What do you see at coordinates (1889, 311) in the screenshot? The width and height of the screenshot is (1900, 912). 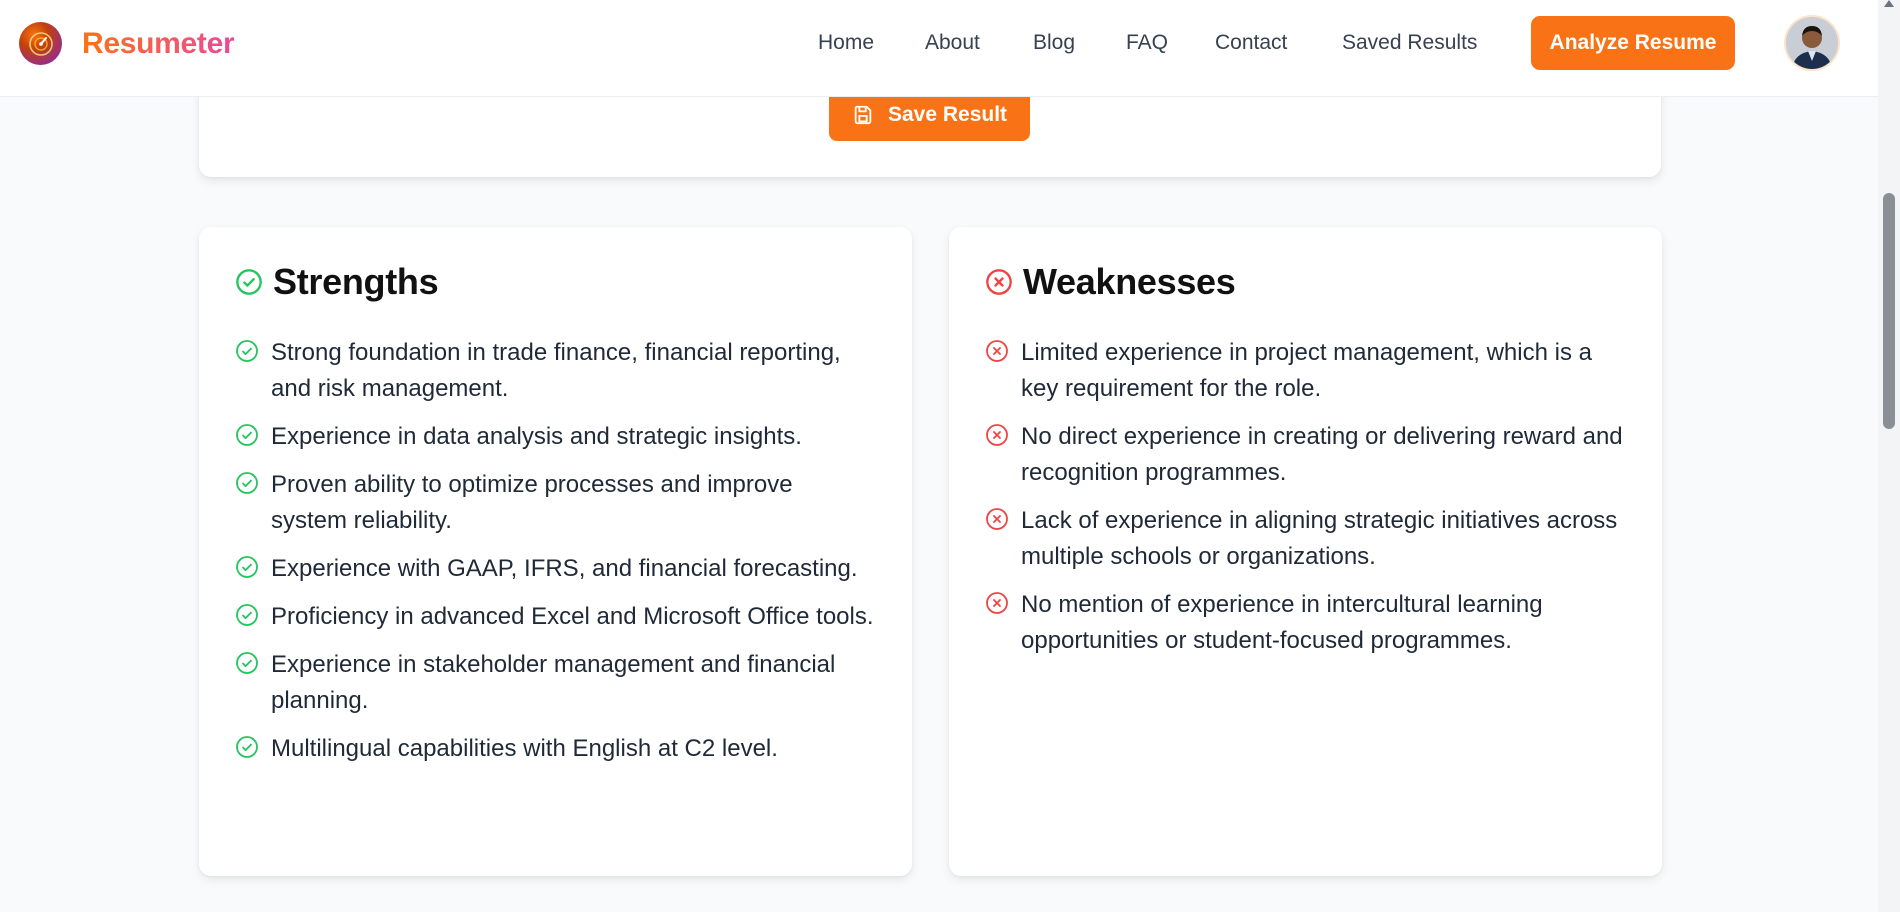 I see `scrollbar-thumb` at bounding box center [1889, 311].